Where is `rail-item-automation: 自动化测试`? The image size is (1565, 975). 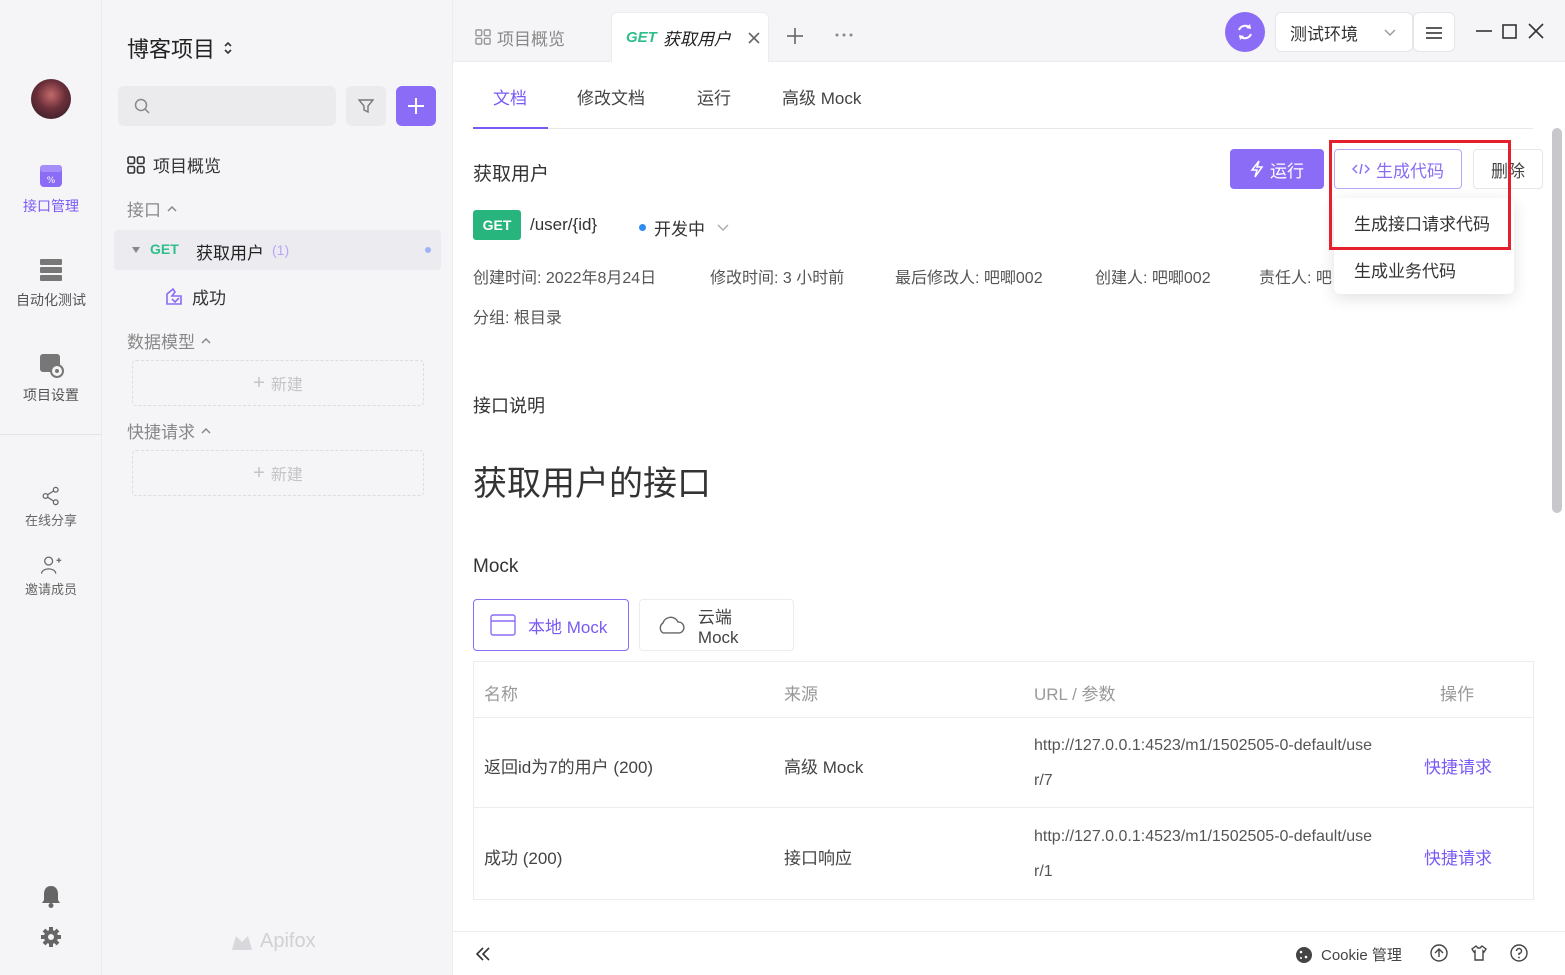
rail-item-automation: 自动化测试 is located at coordinates (51, 283).